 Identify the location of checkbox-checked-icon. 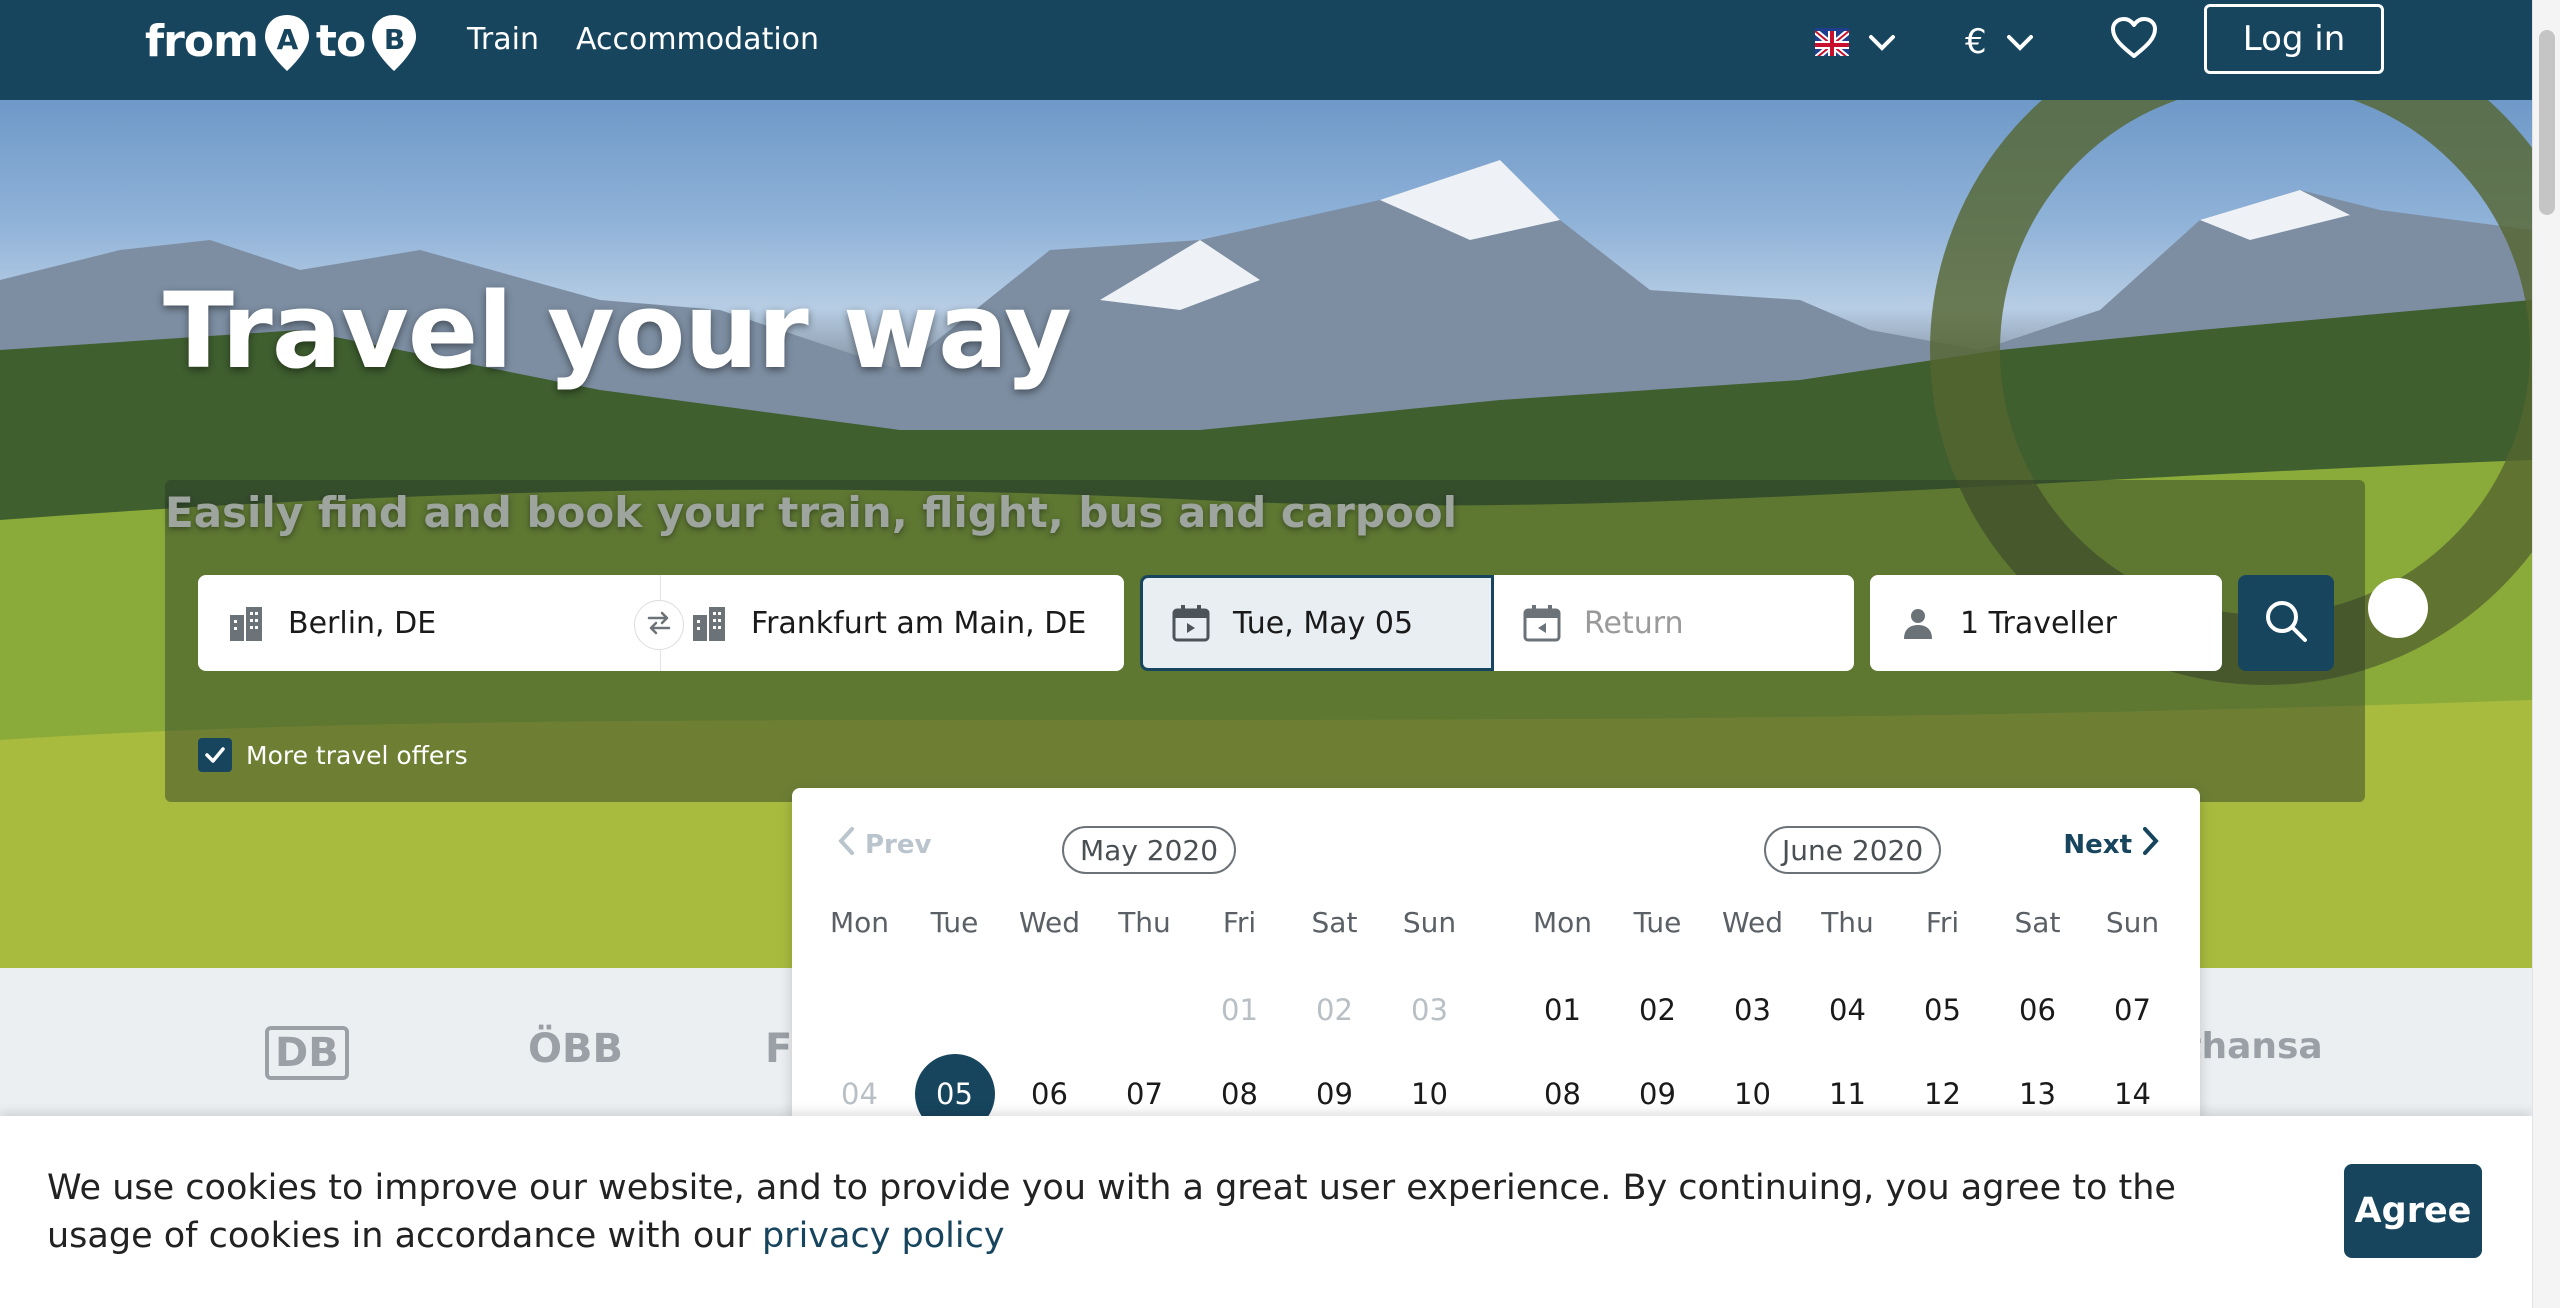
(215, 755).